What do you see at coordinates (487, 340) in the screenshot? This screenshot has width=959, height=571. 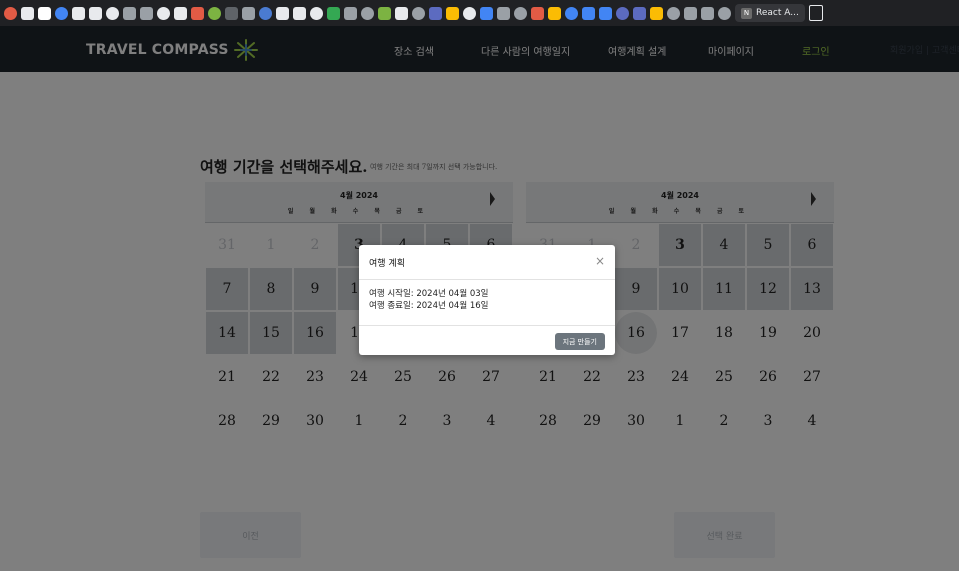 I see `modal-footer: 지금 만들기` at bounding box center [487, 340].